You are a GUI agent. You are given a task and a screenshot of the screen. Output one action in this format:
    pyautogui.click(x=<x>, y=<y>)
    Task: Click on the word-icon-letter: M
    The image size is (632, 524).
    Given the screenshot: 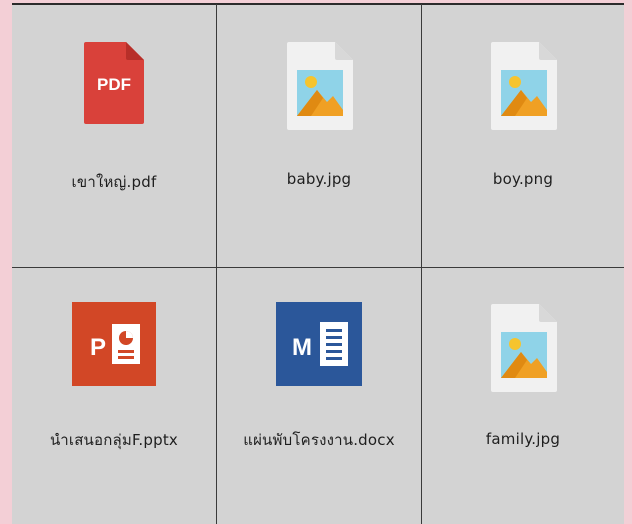 What is the action you would take?
    pyautogui.click(x=302, y=347)
    